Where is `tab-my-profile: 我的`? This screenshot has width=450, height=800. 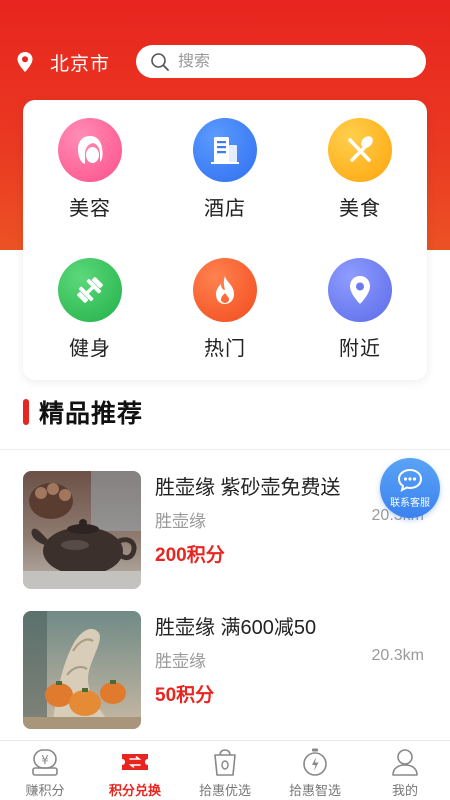 tab-my-profile: 我的 is located at coordinates (405, 770).